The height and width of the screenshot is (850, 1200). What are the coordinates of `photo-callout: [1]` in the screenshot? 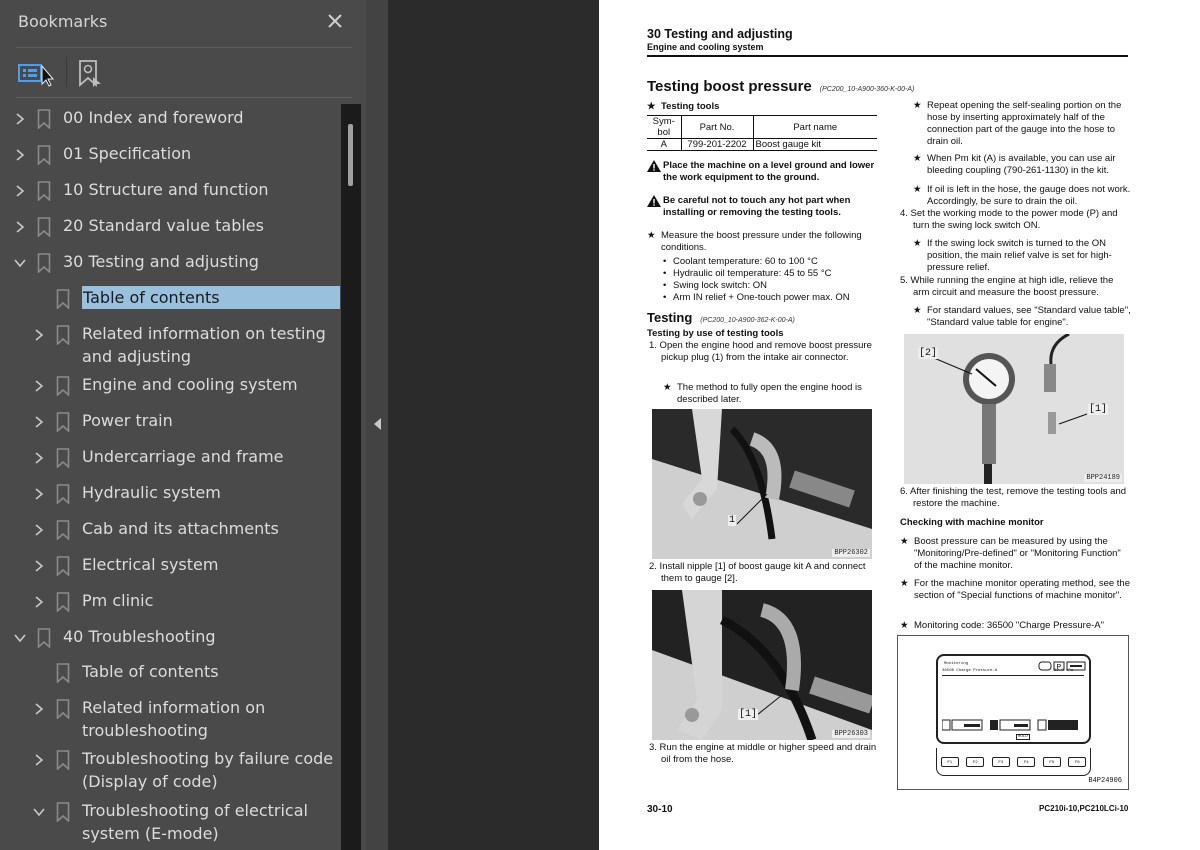 It's located at (1098, 409).